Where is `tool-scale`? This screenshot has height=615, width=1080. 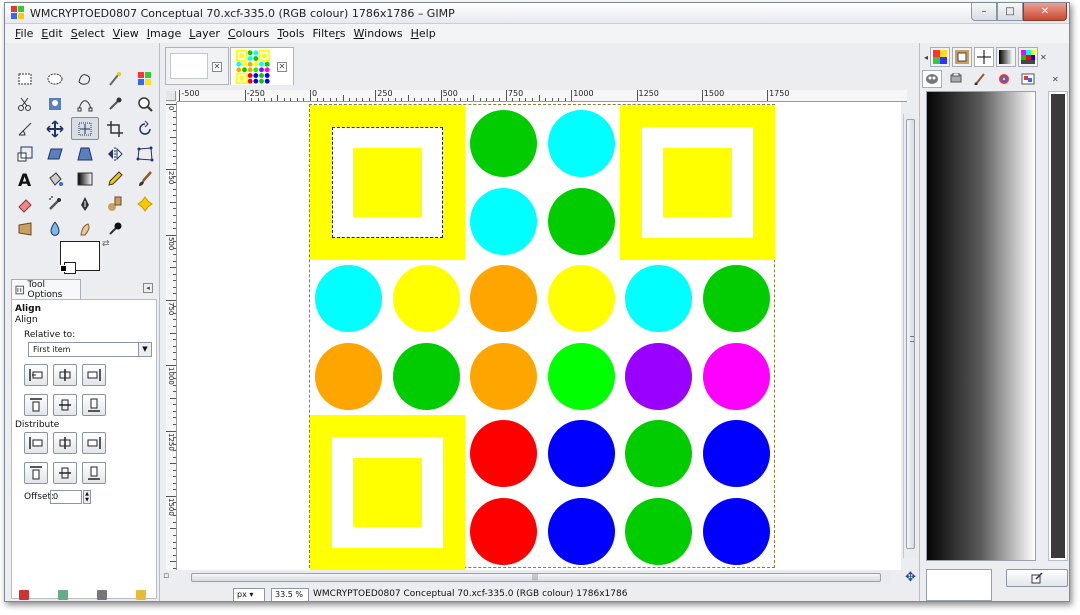 tool-scale is located at coordinates (25, 153).